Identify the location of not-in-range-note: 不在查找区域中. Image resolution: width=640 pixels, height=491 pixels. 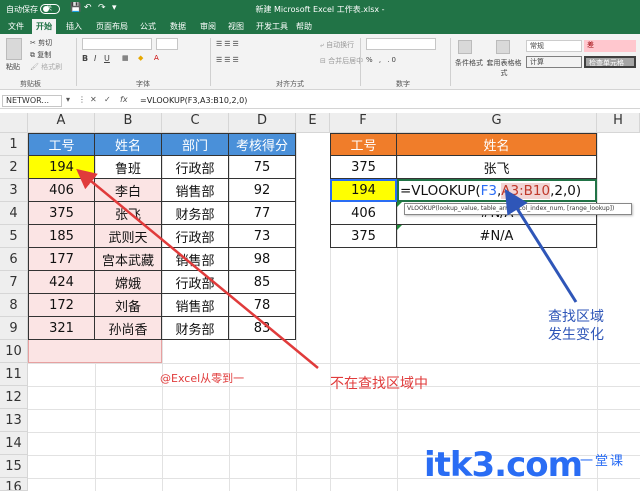
(379, 384).